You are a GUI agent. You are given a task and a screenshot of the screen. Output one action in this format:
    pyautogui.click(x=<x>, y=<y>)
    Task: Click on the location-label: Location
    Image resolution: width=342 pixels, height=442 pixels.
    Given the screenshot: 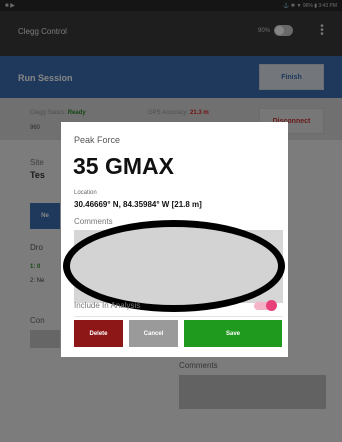 What is the action you would take?
    pyautogui.click(x=85, y=193)
    